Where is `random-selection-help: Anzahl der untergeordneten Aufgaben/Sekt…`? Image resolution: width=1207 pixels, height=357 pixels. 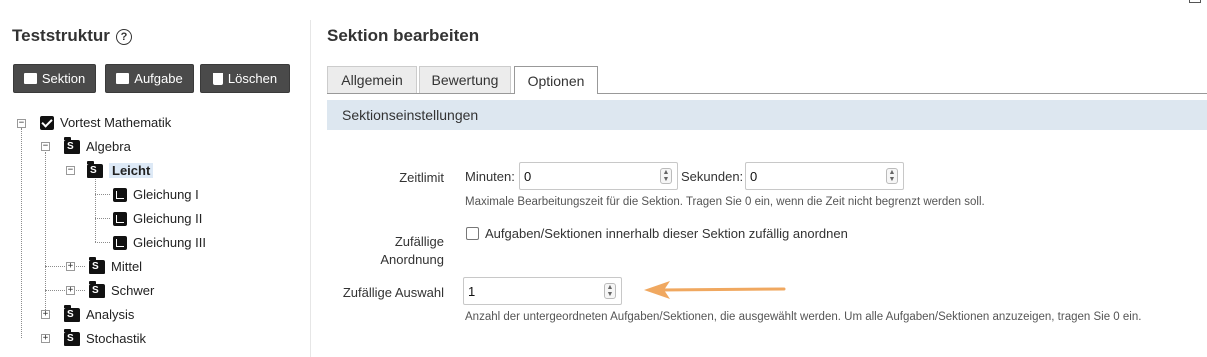
random-selection-help: Anzahl der untergeordneten Aufgaben/Sekt… is located at coordinates (803, 317).